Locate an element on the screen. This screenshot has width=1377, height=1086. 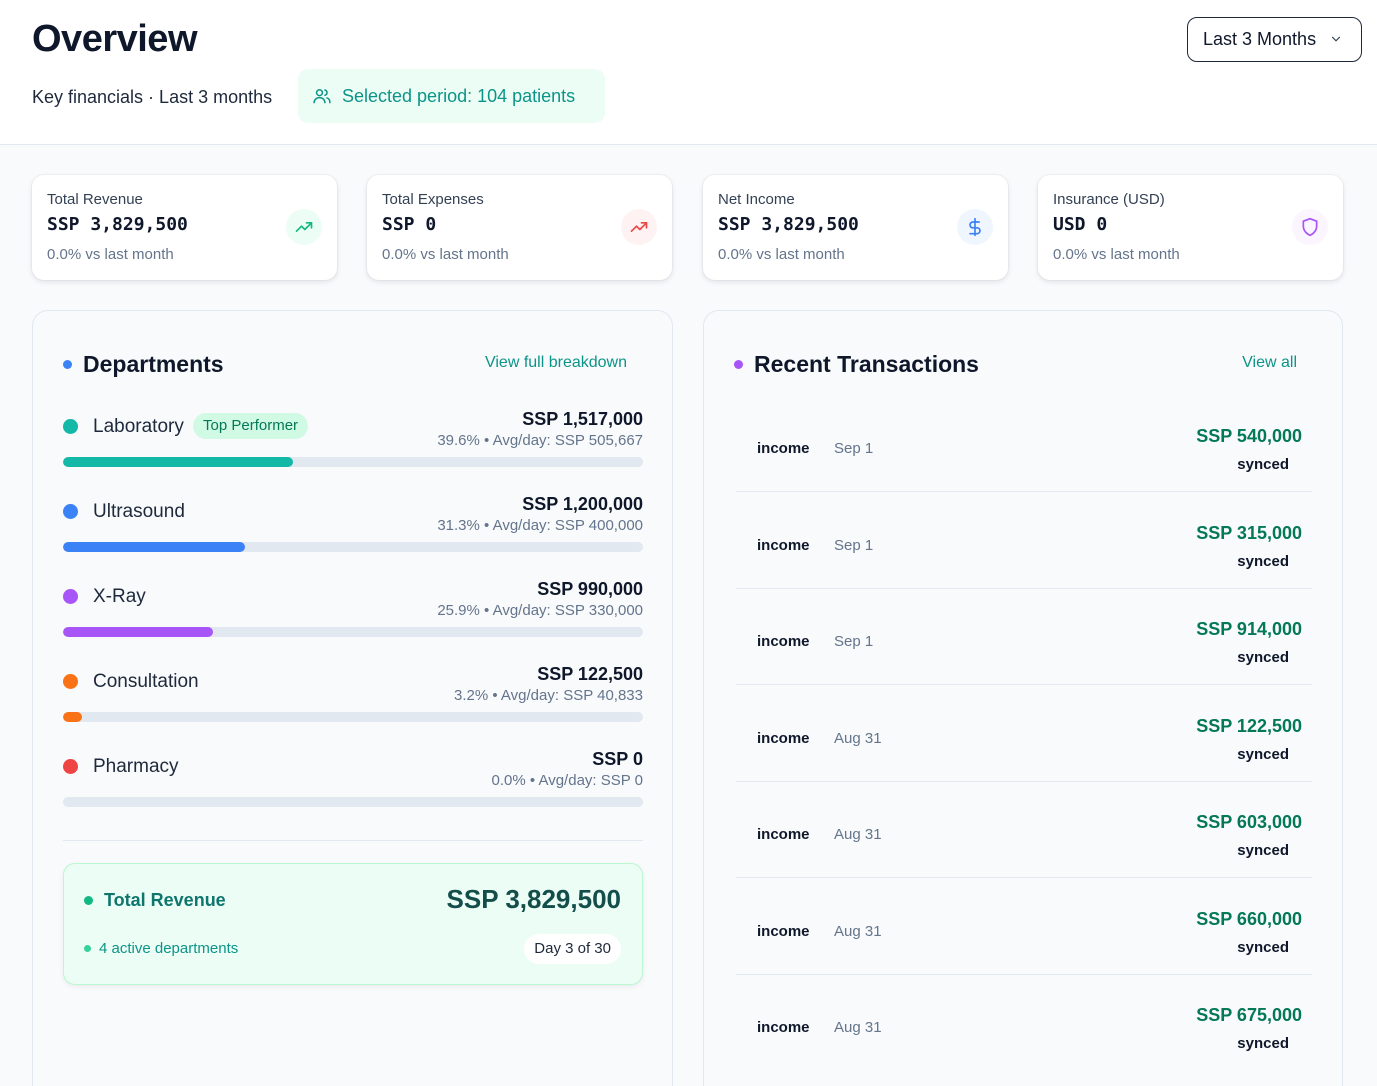
transaction-amount: SSP 675,000 is located at coordinates (1249, 1015).